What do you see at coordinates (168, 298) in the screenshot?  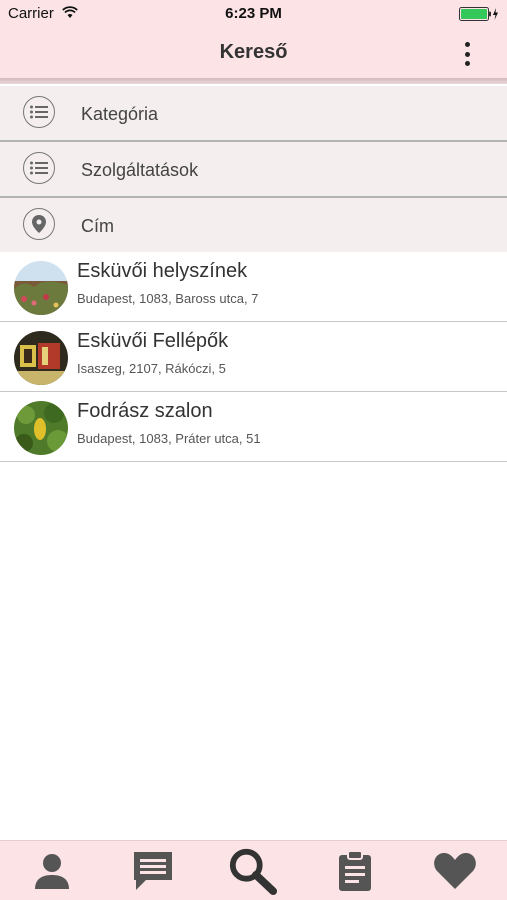 I see `item-address: Budapest, 1083, Baross utca, 7` at bounding box center [168, 298].